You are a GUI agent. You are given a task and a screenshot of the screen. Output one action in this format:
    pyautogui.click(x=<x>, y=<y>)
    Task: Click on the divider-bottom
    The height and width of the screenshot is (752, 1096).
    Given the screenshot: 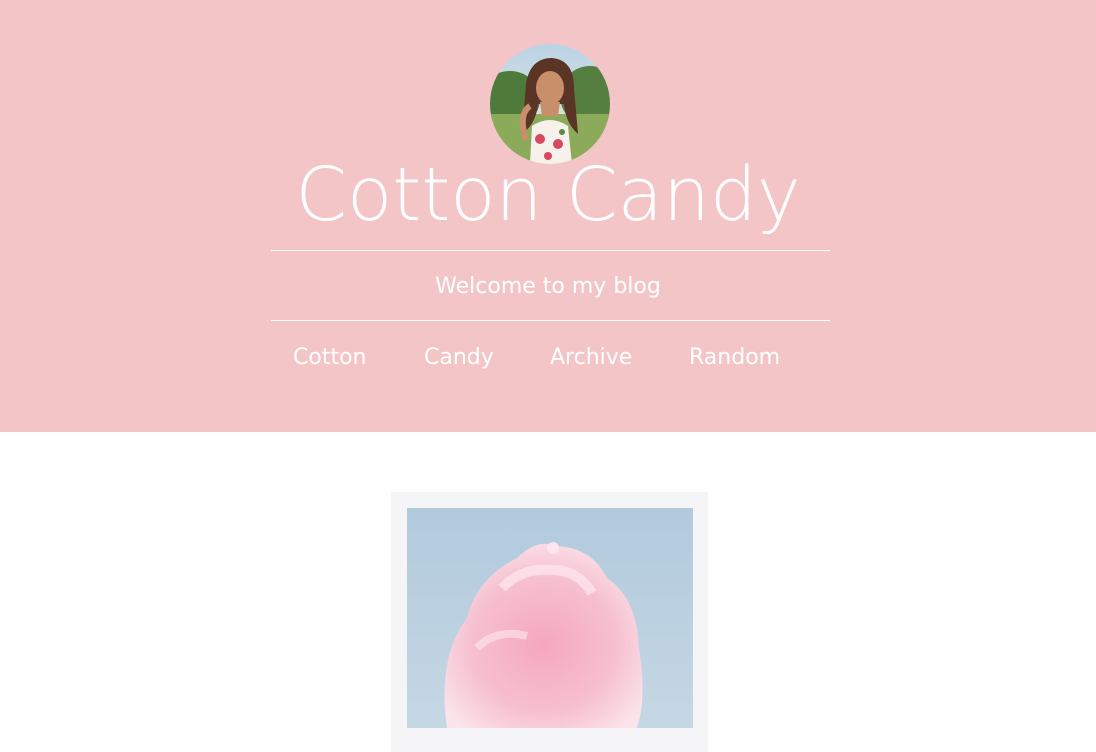 What is the action you would take?
    pyautogui.click(x=550, y=320)
    